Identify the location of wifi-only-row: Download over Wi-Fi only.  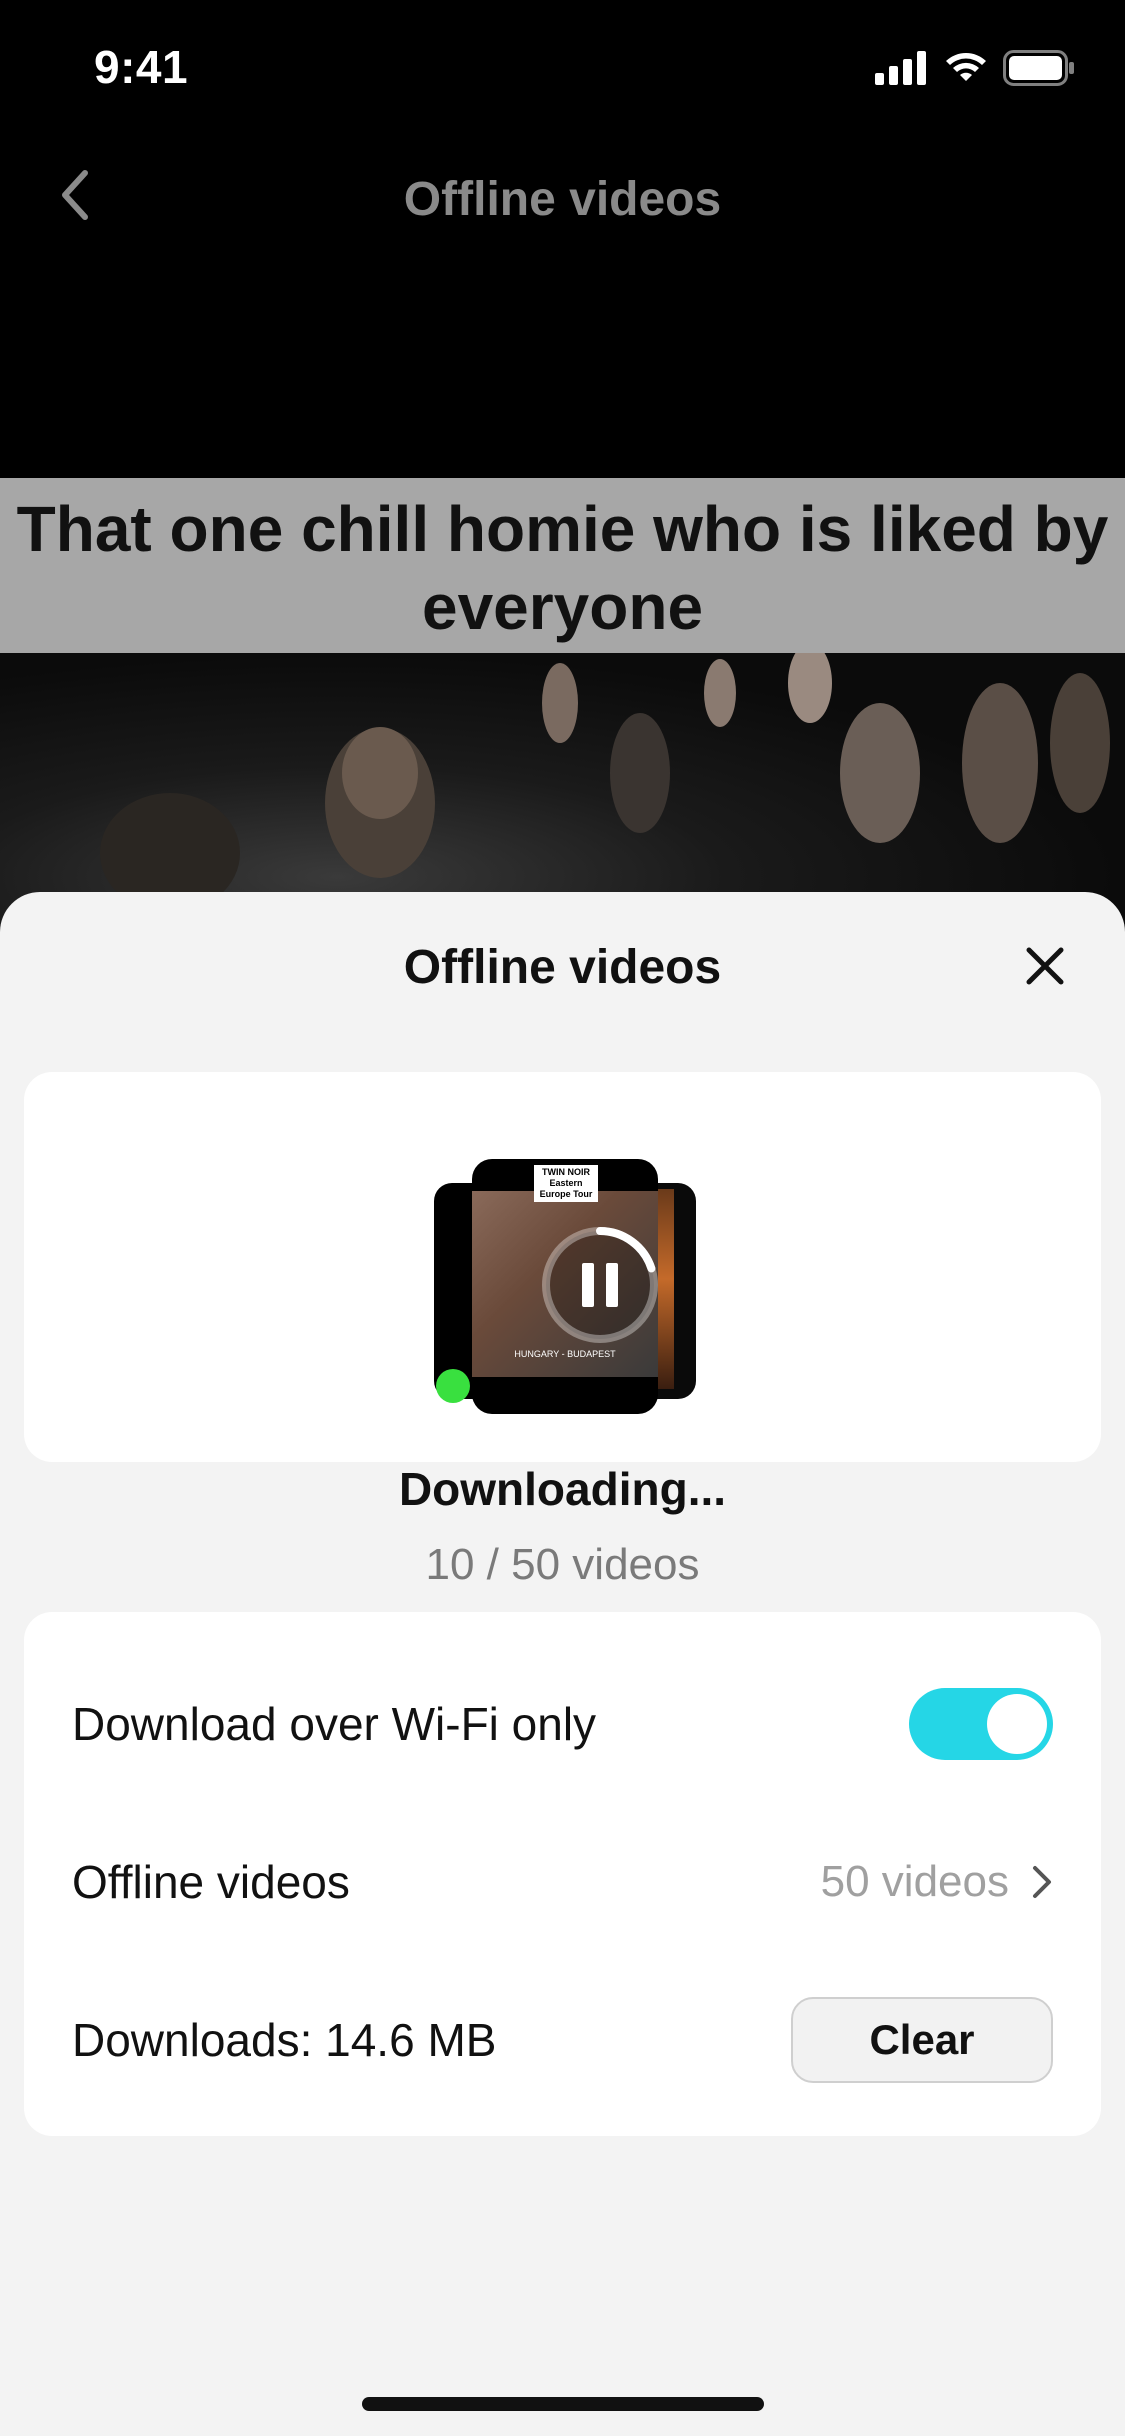
(562, 1724).